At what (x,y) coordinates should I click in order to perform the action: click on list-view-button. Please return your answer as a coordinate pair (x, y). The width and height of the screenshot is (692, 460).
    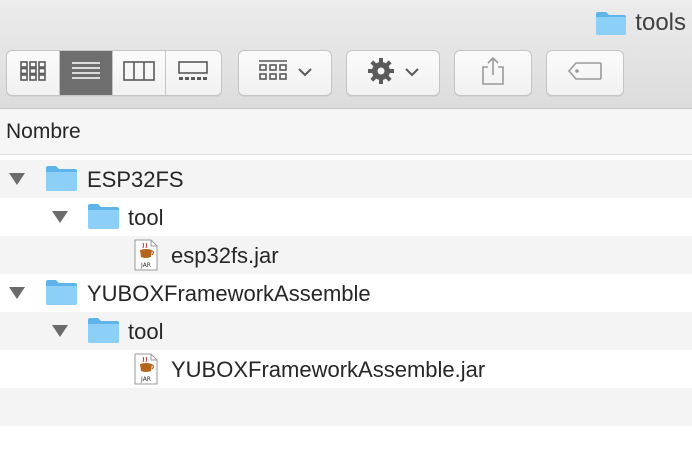
    Looking at the image, I should click on (86, 73).